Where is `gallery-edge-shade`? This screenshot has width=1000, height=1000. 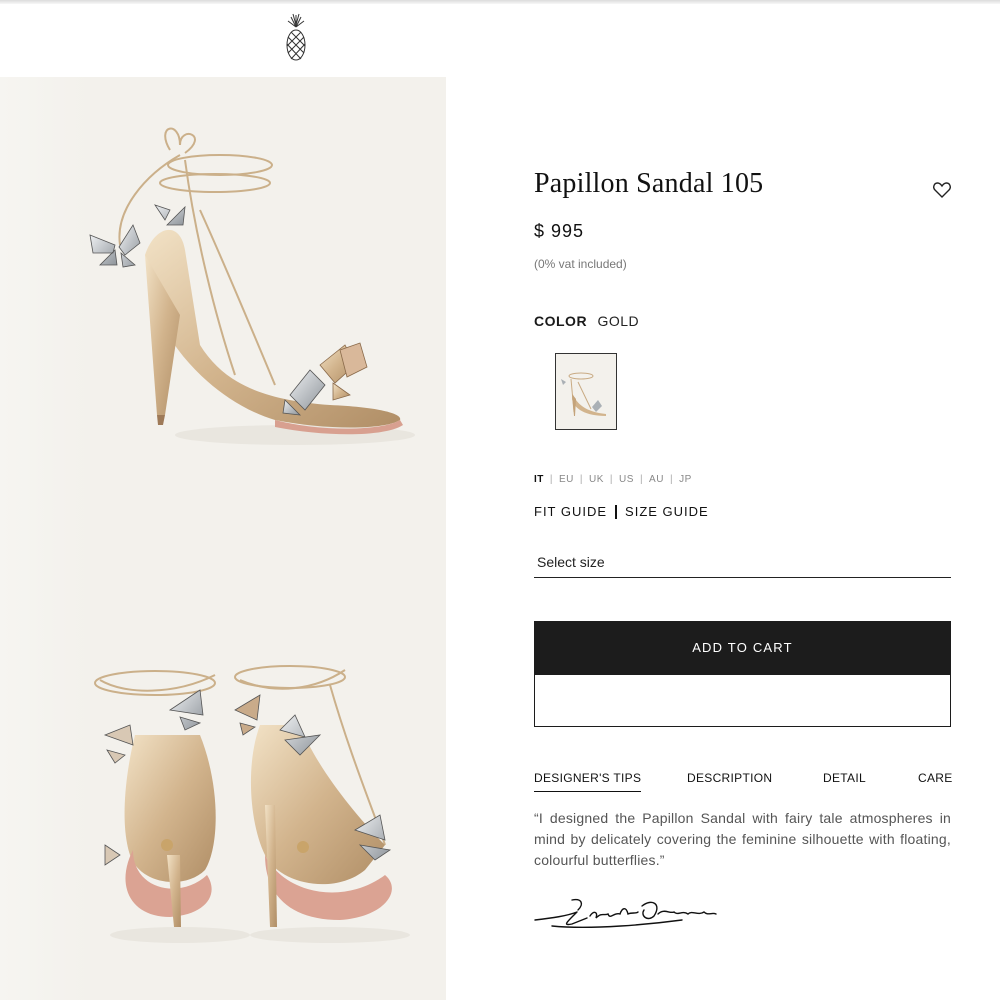
gallery-edge-shade is located at coordinates (45, 538).